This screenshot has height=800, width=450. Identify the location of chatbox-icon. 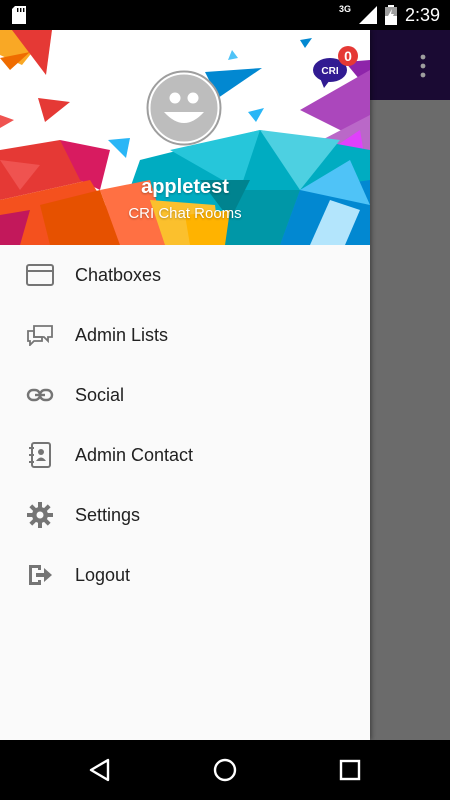
(40, 275).